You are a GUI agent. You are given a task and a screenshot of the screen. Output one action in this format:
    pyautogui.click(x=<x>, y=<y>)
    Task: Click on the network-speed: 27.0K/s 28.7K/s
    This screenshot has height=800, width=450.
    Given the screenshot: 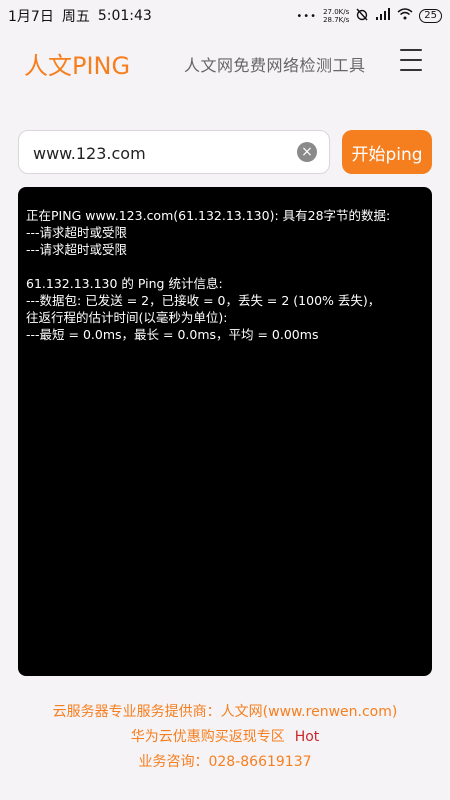 What is the action you would take?
    pyautogui.click(x=336, y=16)
    